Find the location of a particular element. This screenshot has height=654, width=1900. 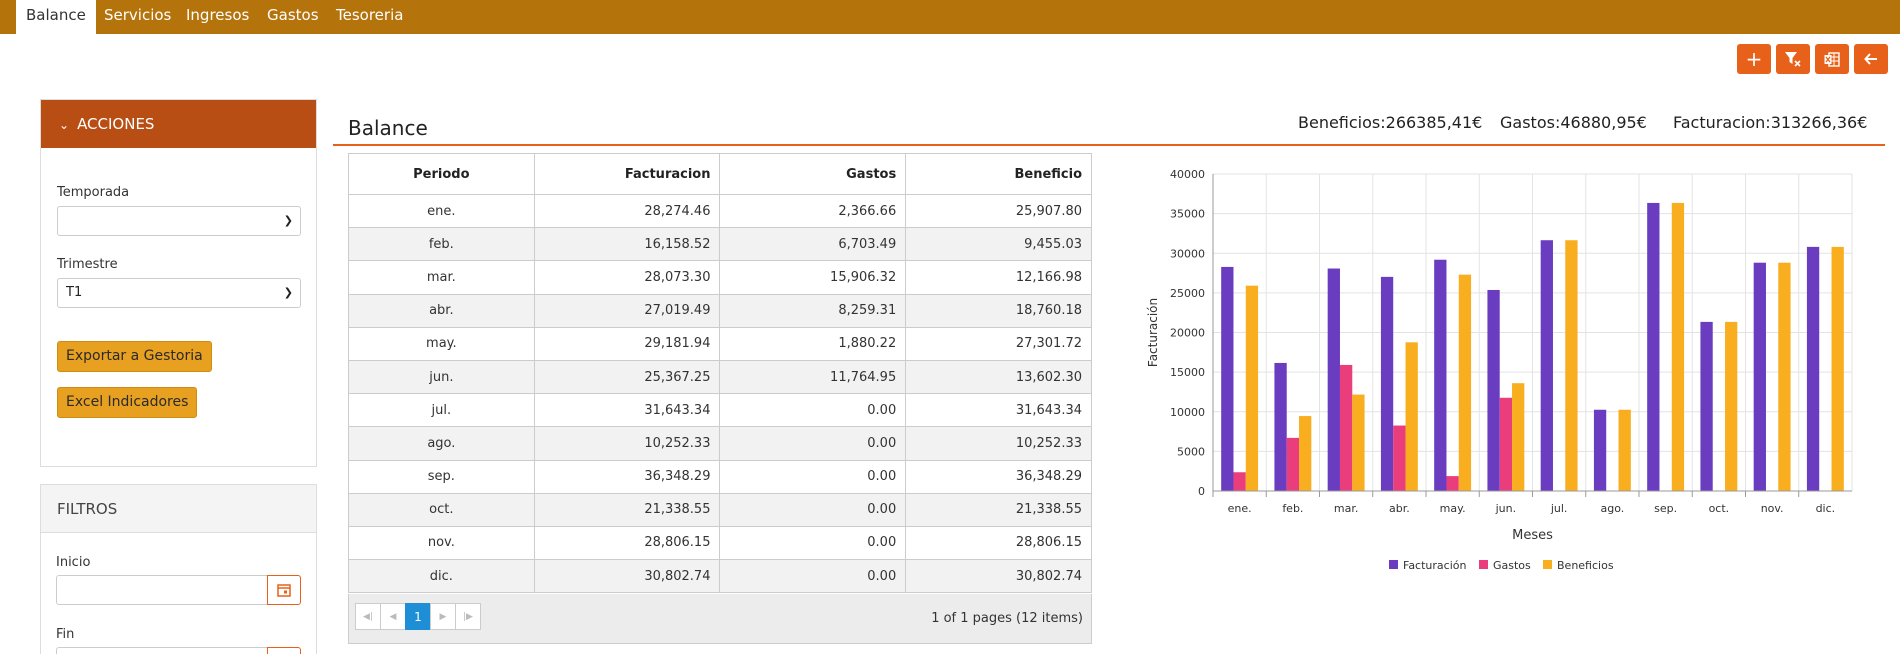

table-row: oct. 21,338.55 0.00 21,338.55 is located at coordinates (720, 509).